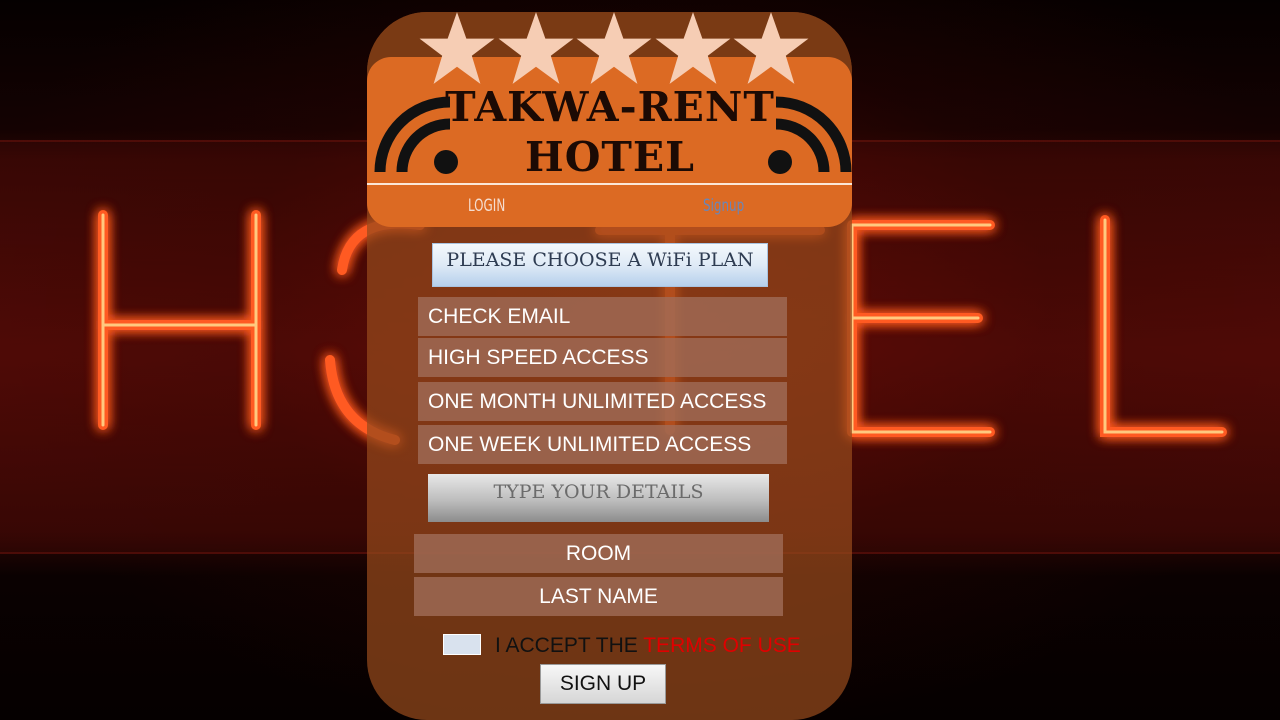  What do you see at coordinates (610, 107) in the screenshot?
I see `title-line-1: TAKWA-RENT` at bounding box center [610, 107].